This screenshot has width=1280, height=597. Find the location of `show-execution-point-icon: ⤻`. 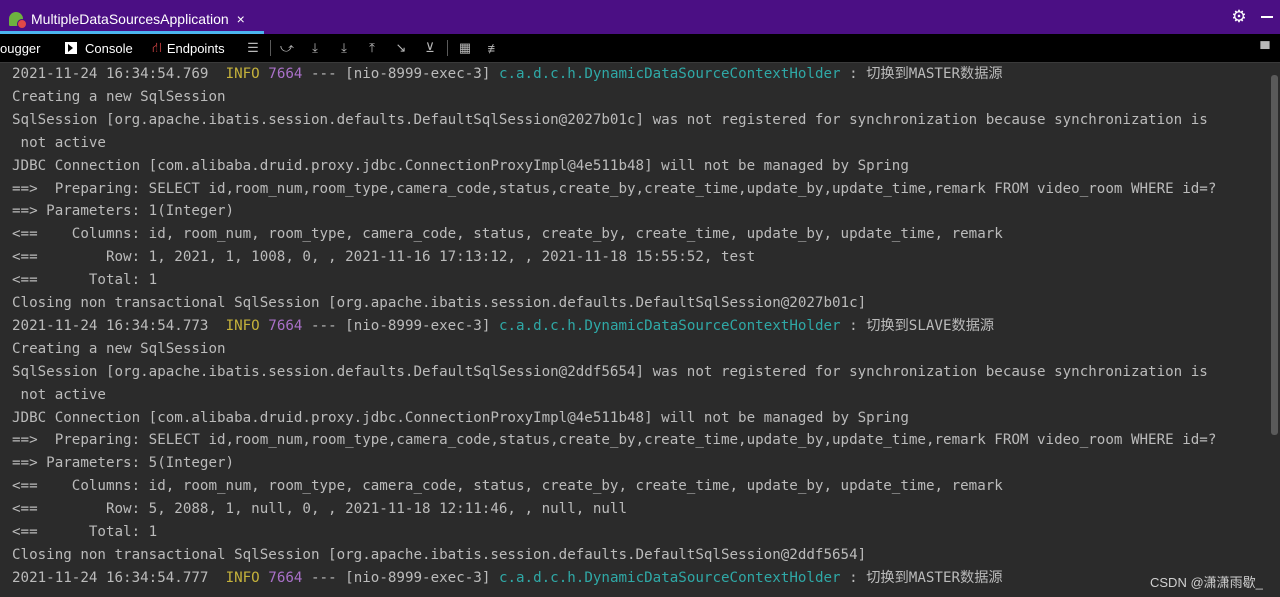

show-execution-point-icon: ⤻ is located at coordinates (287, 48).